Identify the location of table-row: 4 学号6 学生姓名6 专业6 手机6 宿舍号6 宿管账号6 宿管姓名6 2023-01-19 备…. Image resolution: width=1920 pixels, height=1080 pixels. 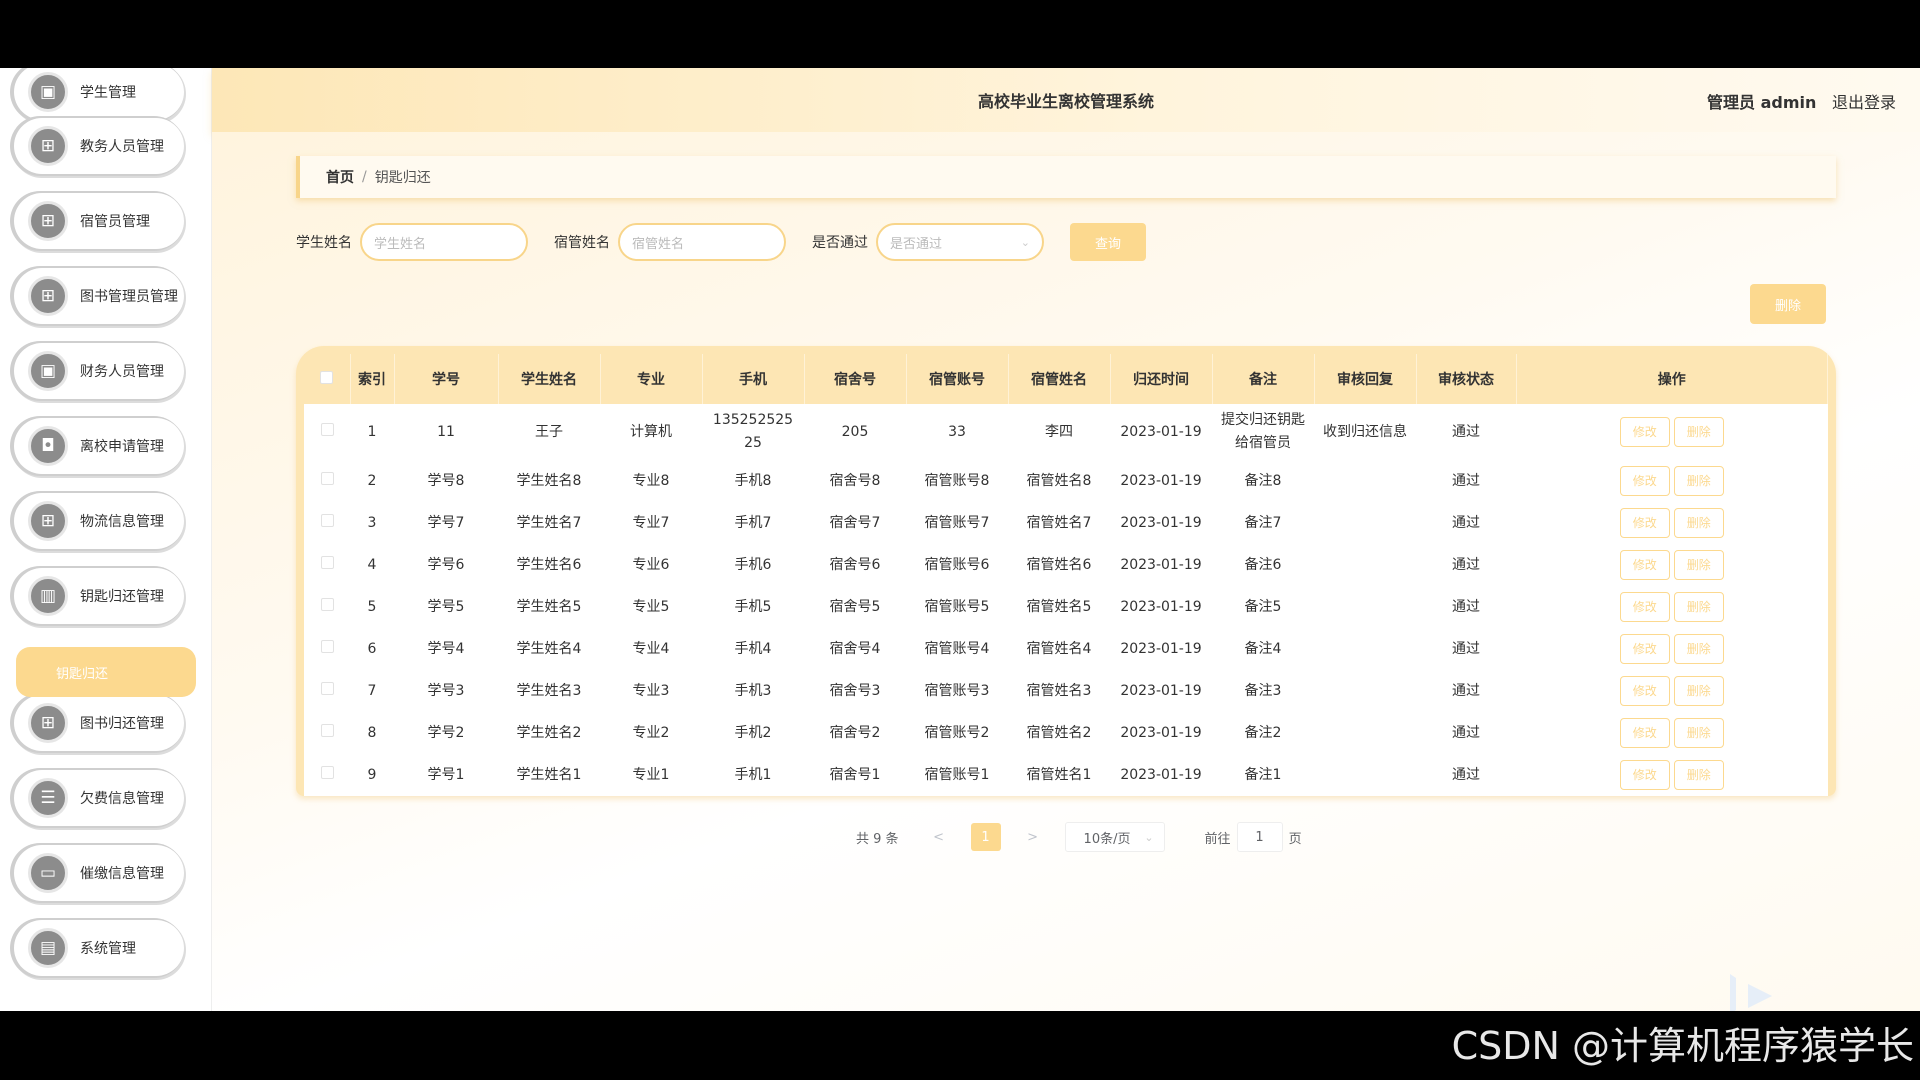
(1066, 565).